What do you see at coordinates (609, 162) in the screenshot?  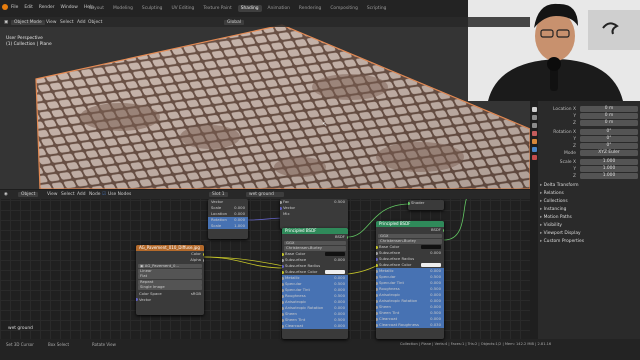 I see `scale-x-field: 1.000` at bounding box center [609, 162].